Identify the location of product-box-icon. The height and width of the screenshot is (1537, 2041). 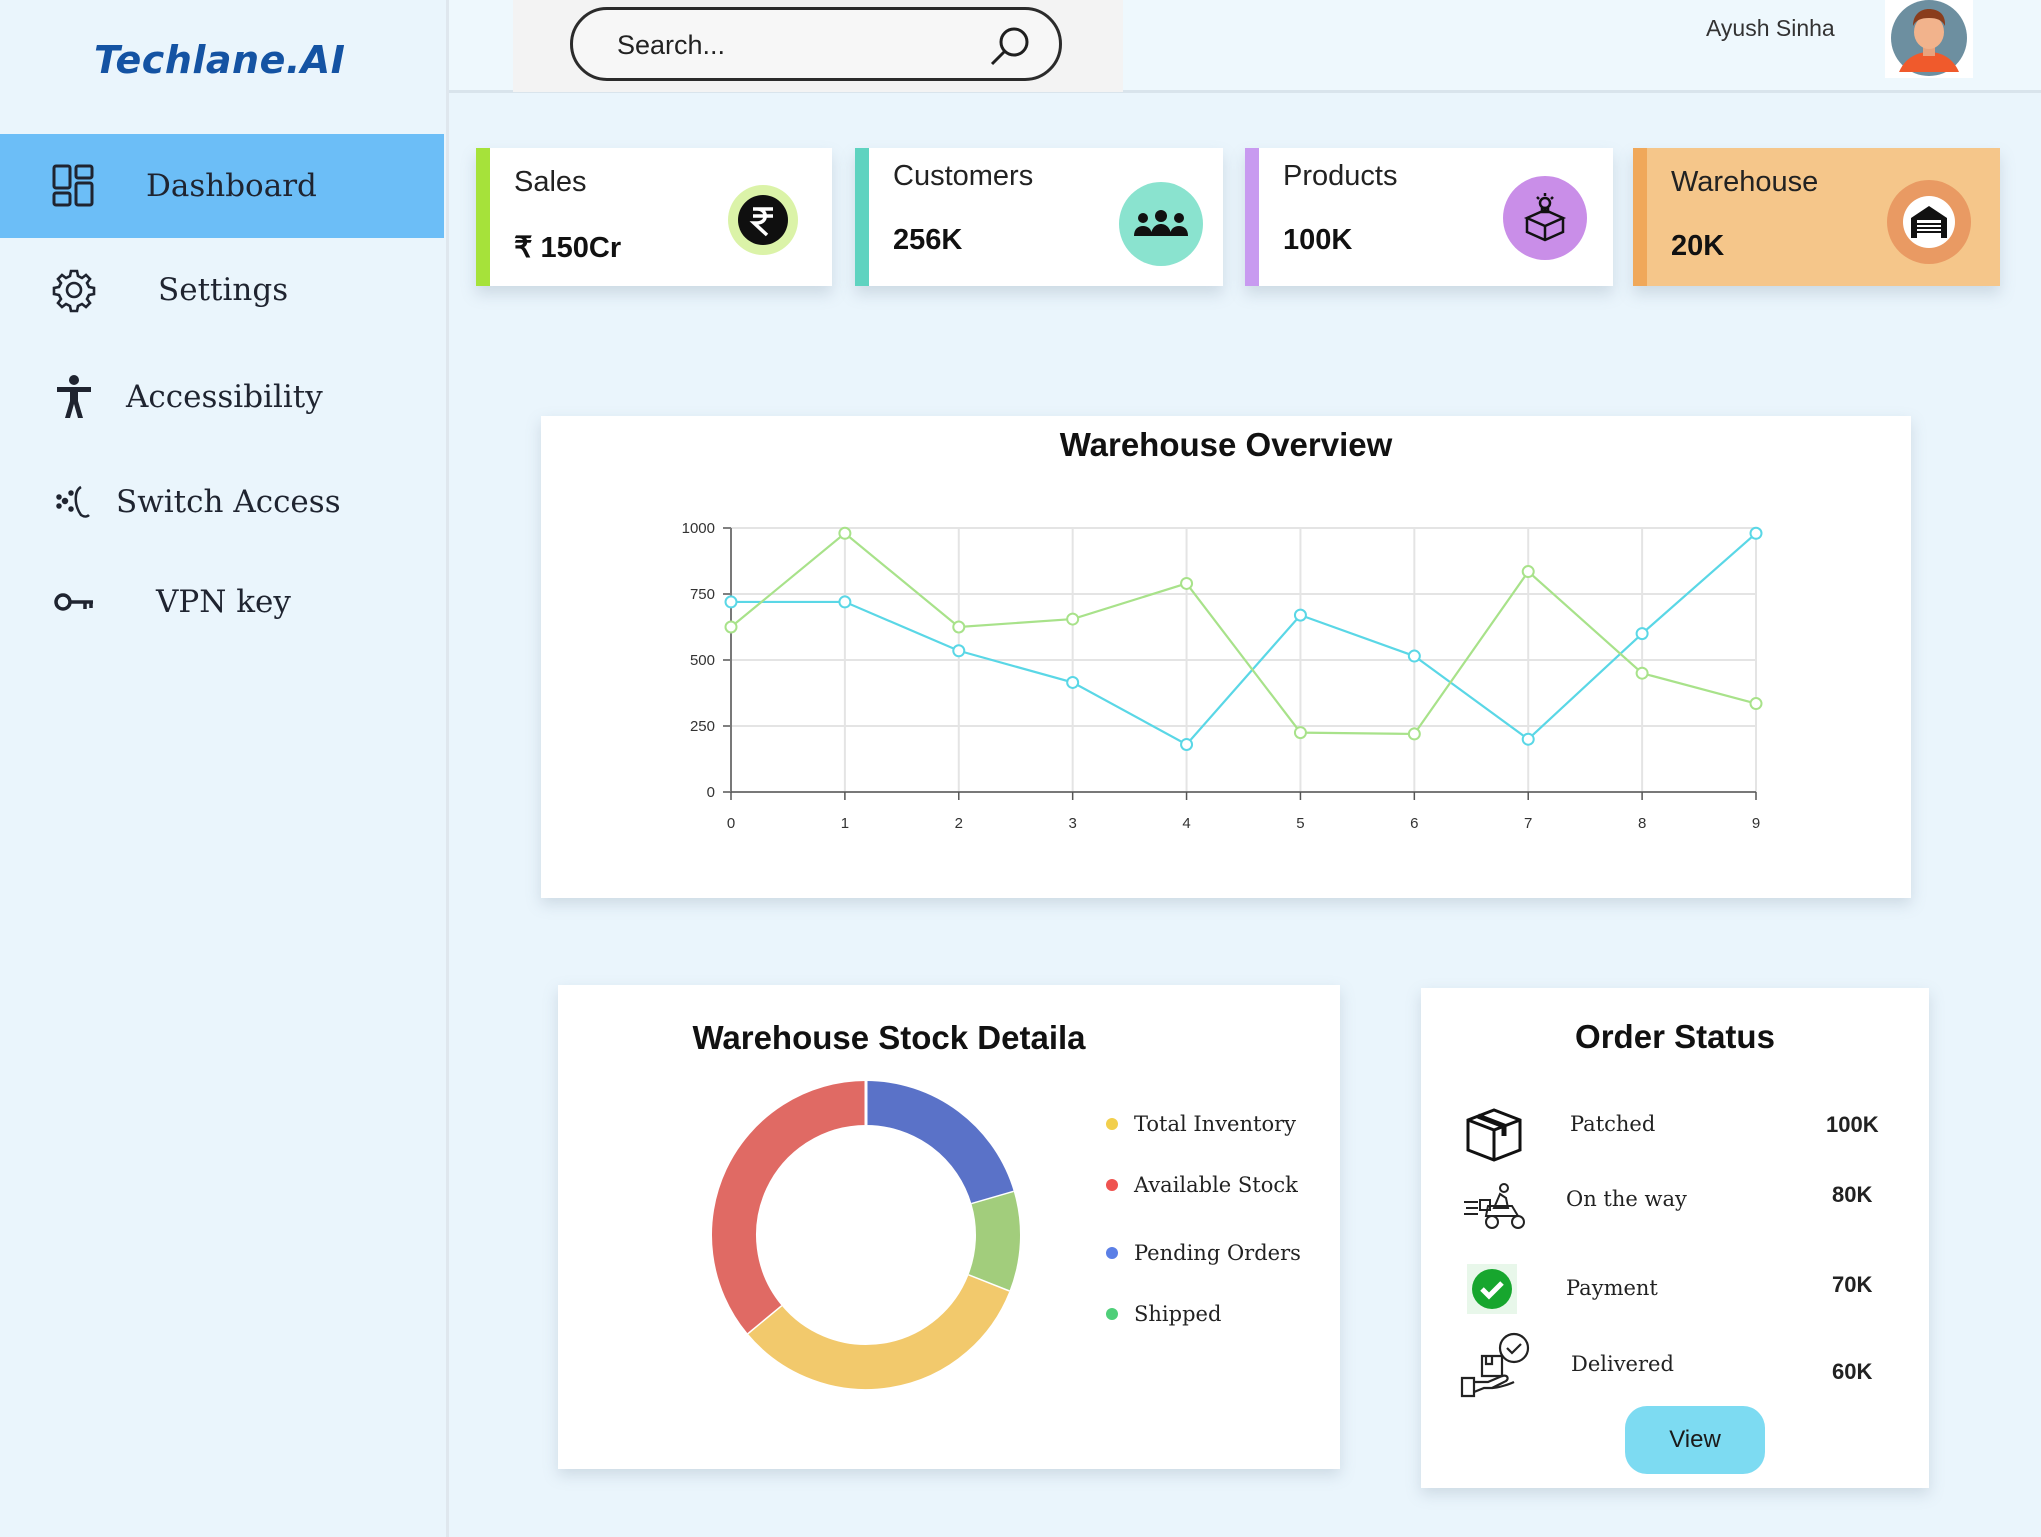
(1545, 218).